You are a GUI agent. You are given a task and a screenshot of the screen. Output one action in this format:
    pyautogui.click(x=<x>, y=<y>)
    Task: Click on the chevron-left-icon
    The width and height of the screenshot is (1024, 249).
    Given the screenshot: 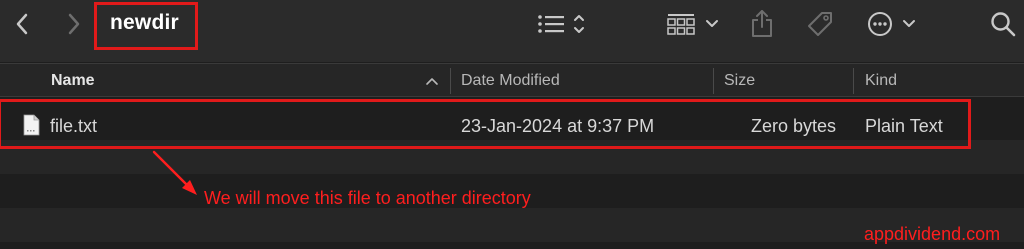 What is the action you would take?
    pyautogui.click(x=22, y=24)
    